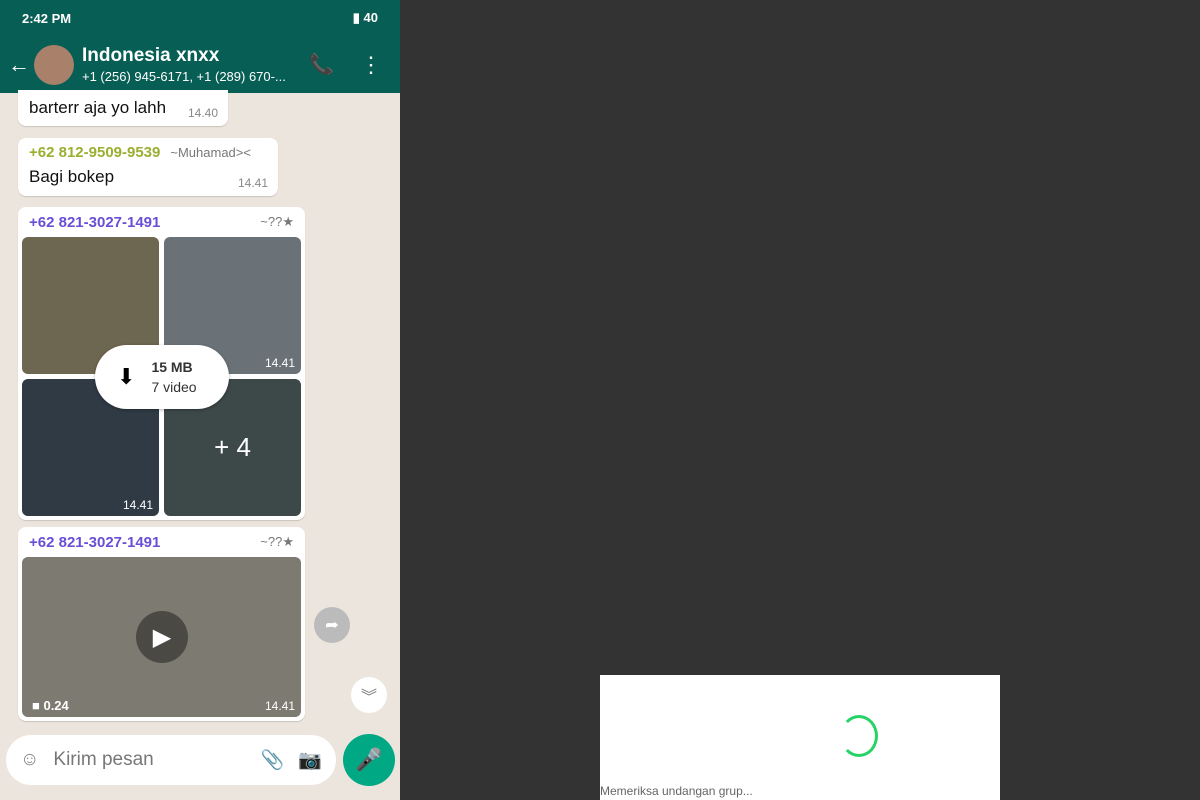 The height and width of the screenshot is (800, 1200). I want to click on emoji-icon: ☺, so click(29, 760).